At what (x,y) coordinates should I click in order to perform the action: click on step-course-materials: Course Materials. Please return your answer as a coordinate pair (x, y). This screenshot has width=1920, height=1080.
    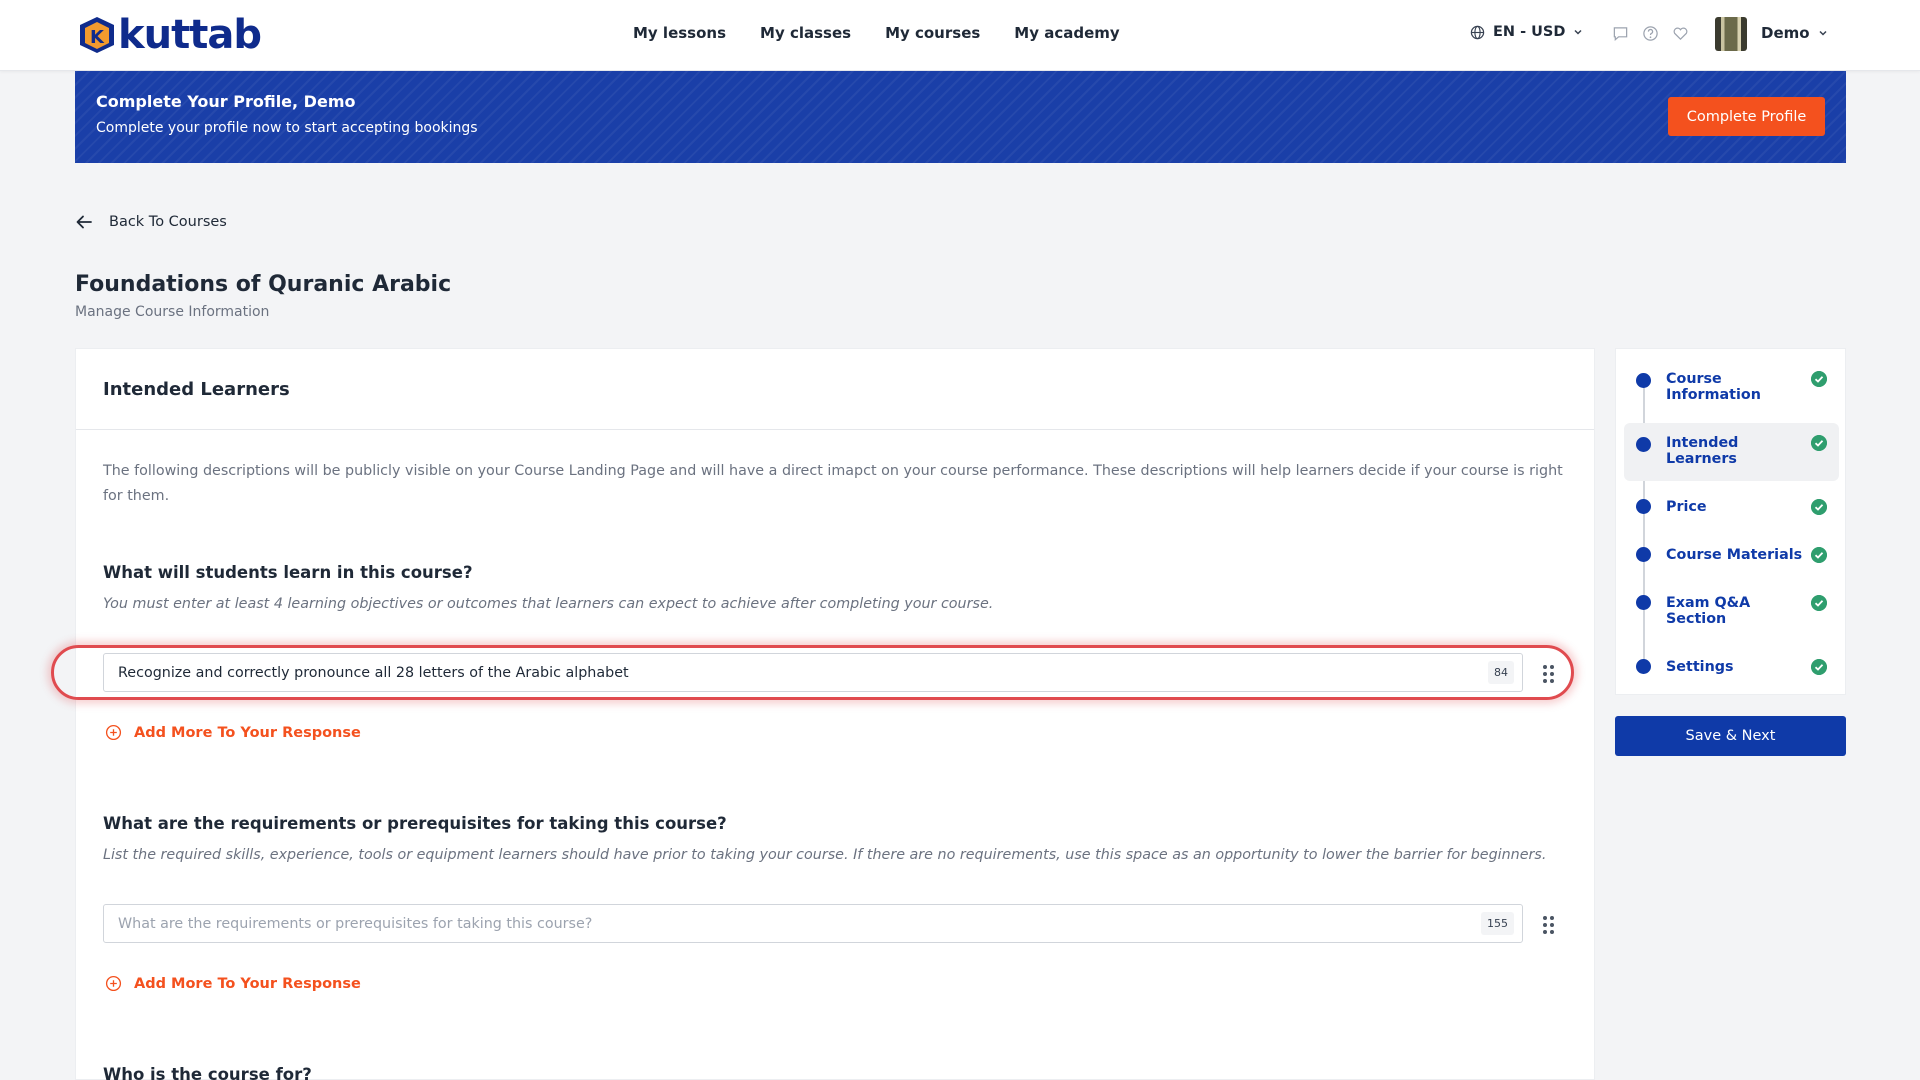
    Looking at the image, I should click on (1731, 555).